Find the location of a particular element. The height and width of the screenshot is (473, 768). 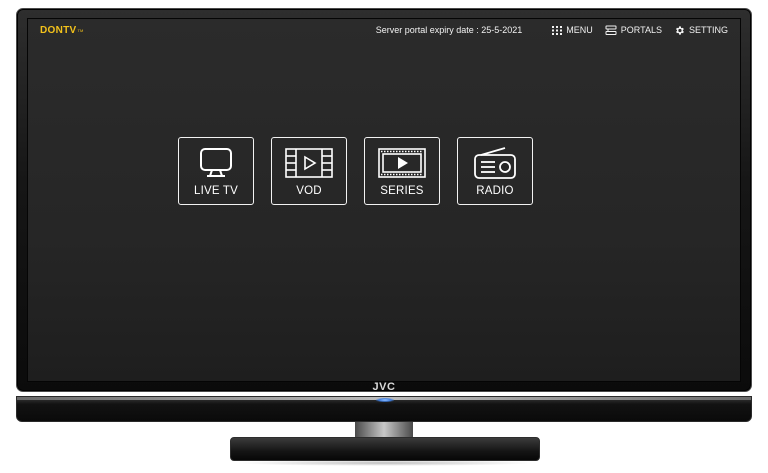

tv-brand: JVC is located at coordinates (384, 387).